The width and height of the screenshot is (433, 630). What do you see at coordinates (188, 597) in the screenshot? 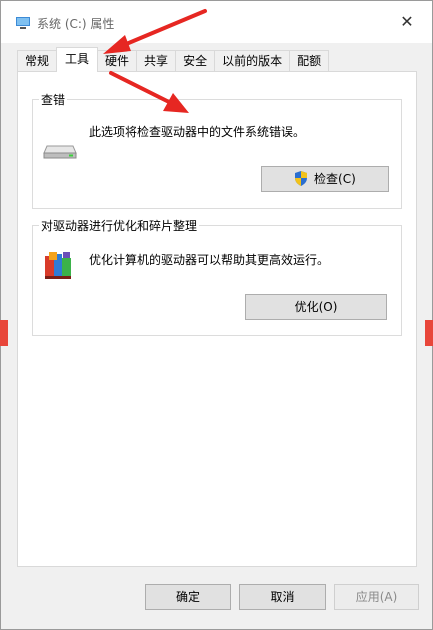
I see `ok-button: 确定` at bounding box center [188, 597].